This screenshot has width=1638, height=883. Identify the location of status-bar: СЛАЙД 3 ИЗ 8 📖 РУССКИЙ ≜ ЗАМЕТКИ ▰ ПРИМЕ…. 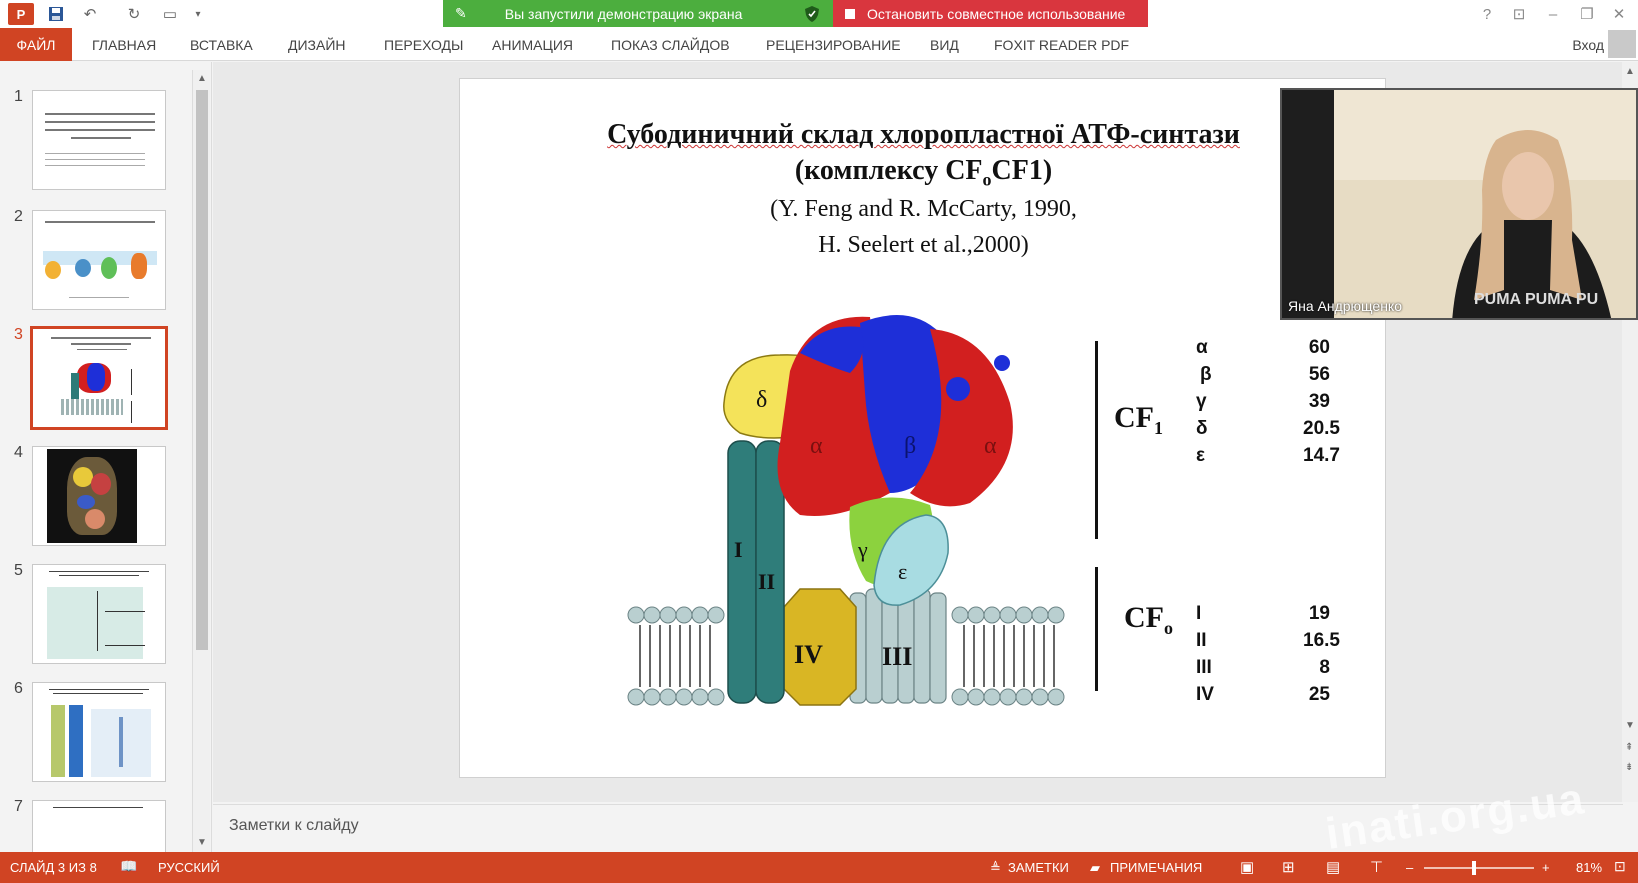
(819, 867).